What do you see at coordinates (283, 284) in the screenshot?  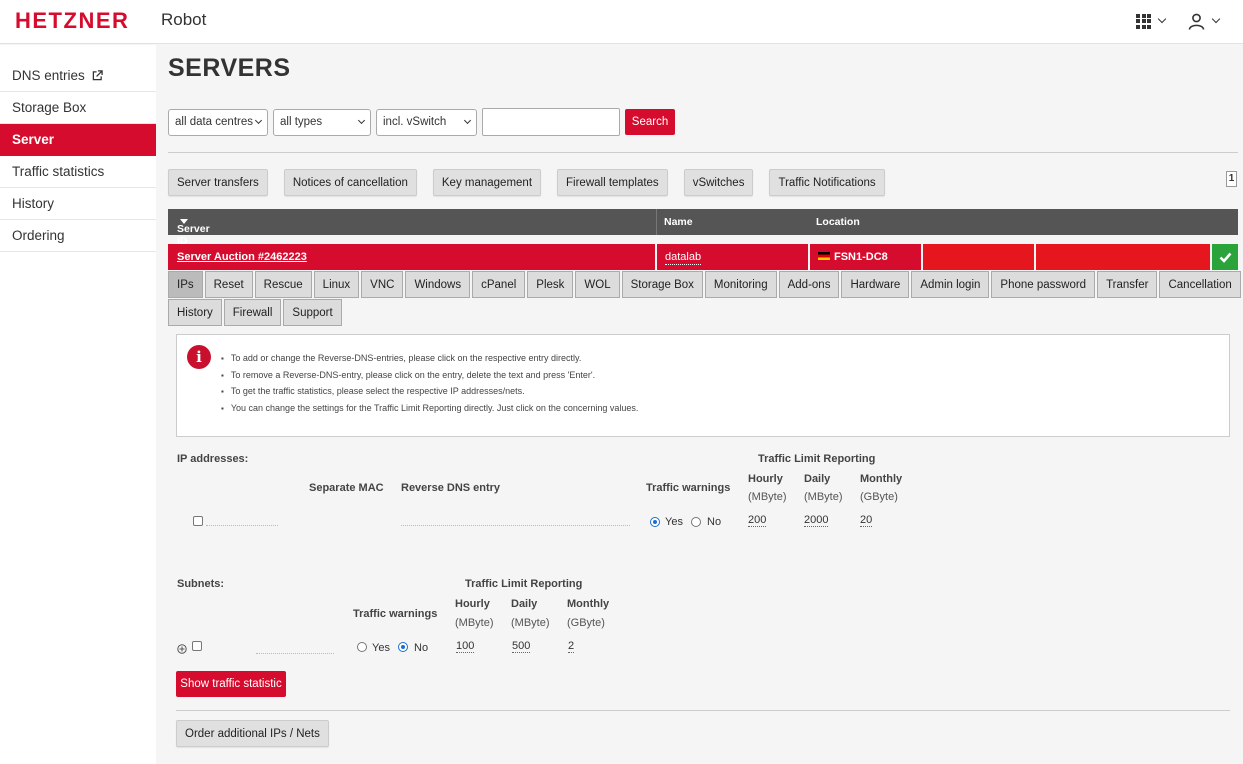 I see `tab-rescue: Rescue` at bounding box center [283, 284].